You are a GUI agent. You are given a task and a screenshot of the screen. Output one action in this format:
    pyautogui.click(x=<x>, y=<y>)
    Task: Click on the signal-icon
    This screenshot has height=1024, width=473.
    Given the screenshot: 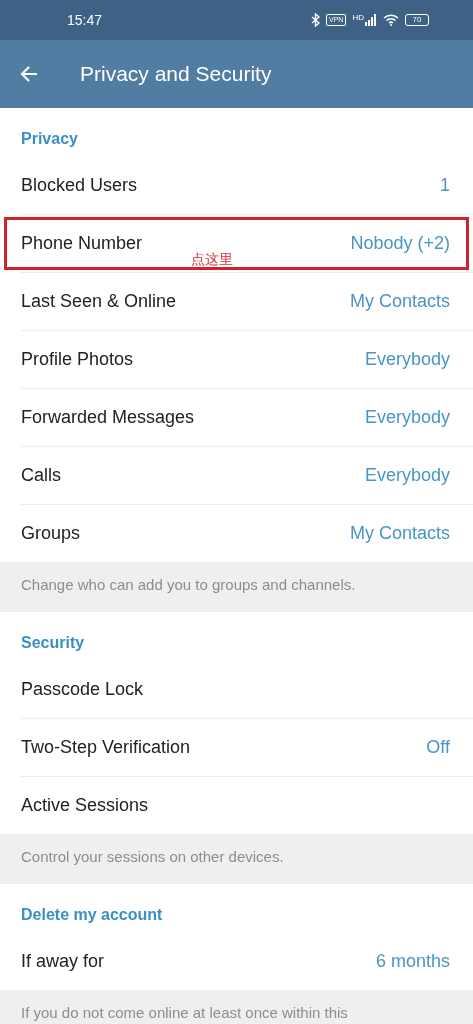 What is the action you would take?
    pyautogui.click(x=371, y=20)
    